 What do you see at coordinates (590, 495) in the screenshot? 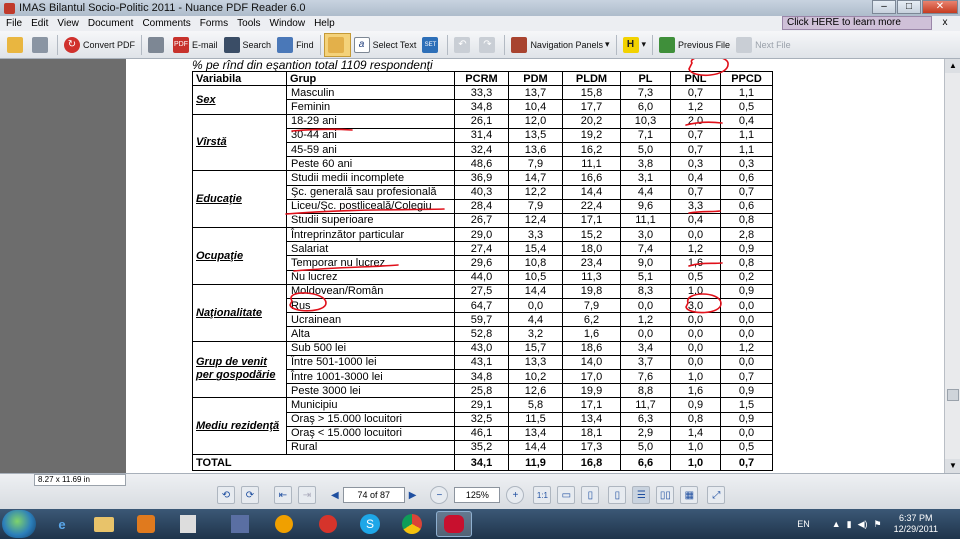
I see `fit-width-icon: ▯` at bounding box center [590, 495].